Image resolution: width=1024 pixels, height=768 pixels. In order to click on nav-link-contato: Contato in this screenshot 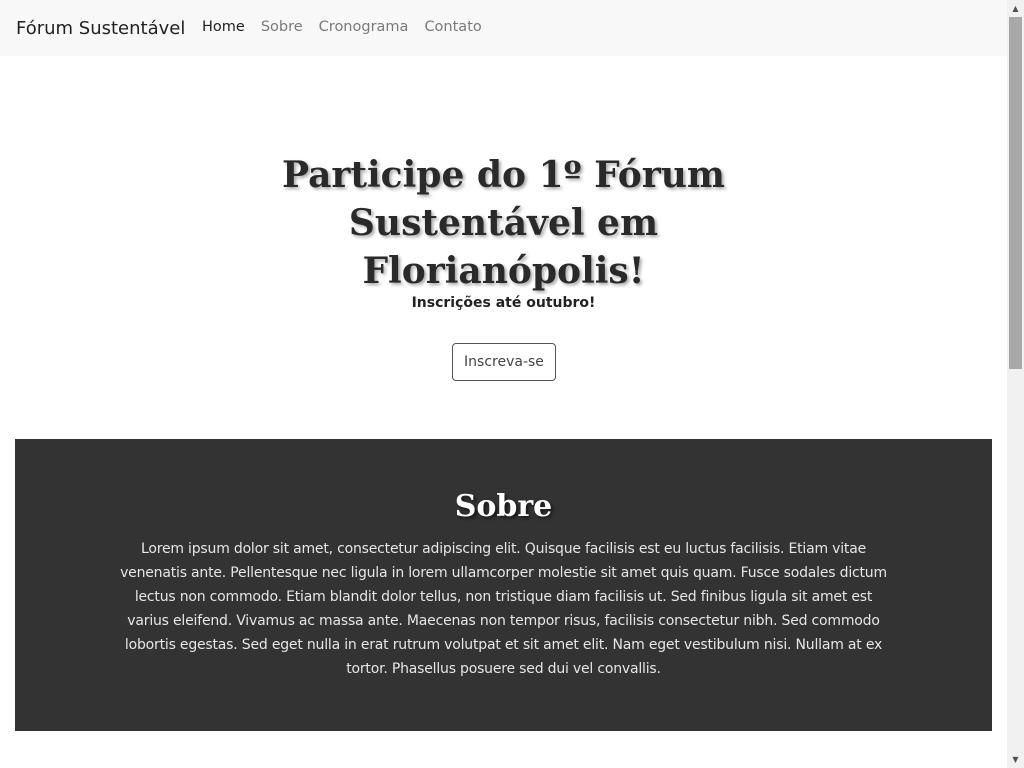, I will do `click(452, 27)`.